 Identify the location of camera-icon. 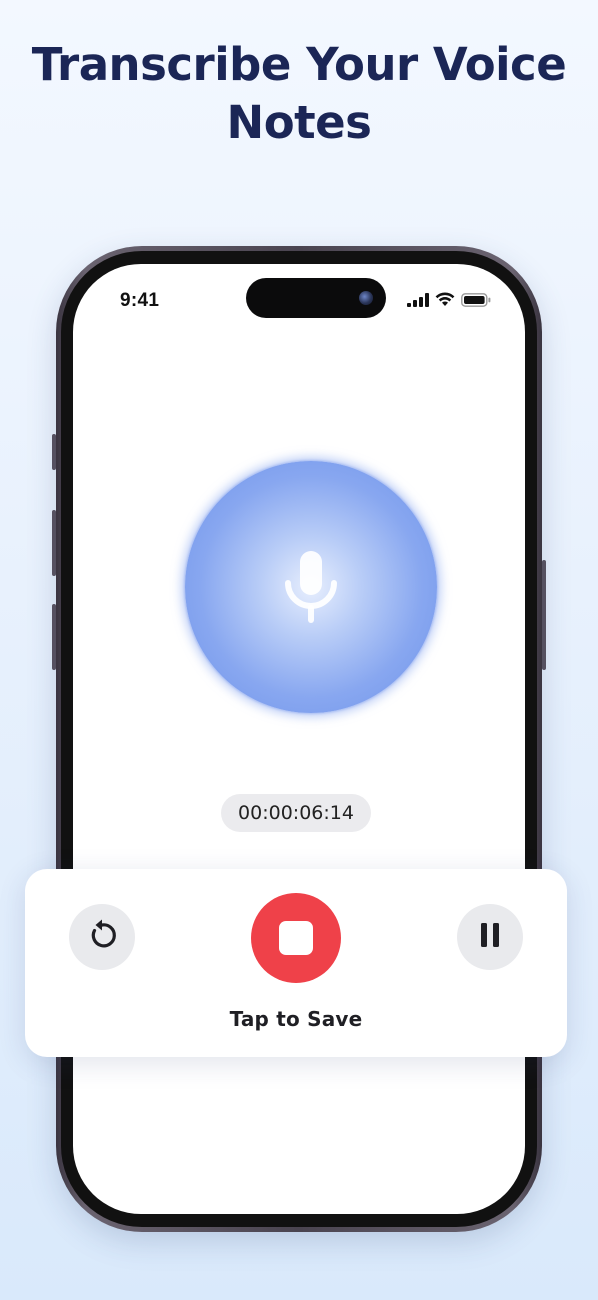
(366, 298).